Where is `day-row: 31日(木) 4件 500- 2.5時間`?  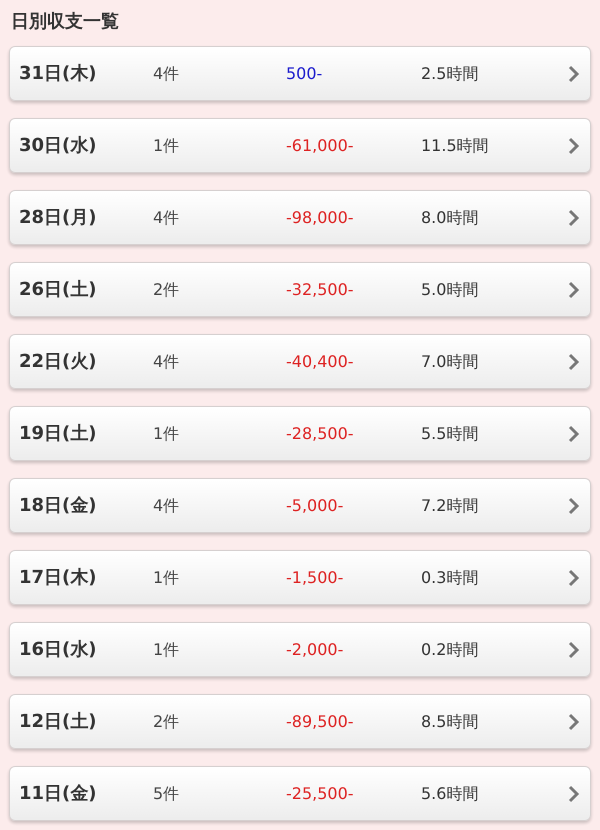
day-row: 31日(木) 4件 500- 2.5時間 is located at coordinates (300, 73).